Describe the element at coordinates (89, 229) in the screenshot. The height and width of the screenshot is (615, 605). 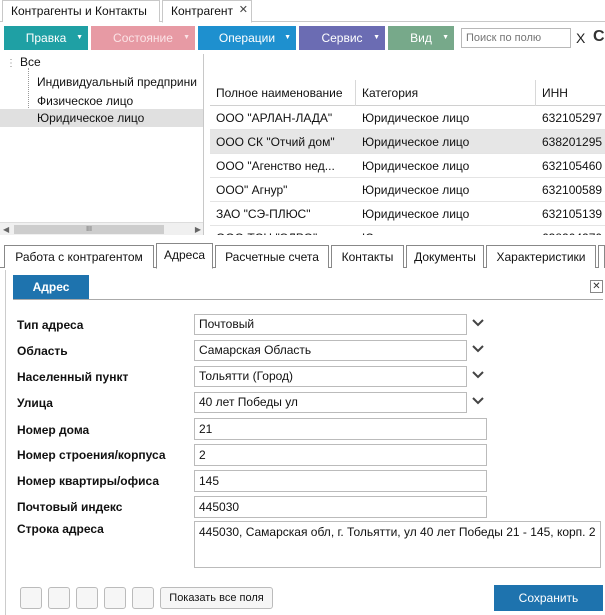
I see `scroll-thumb: III` at that location.